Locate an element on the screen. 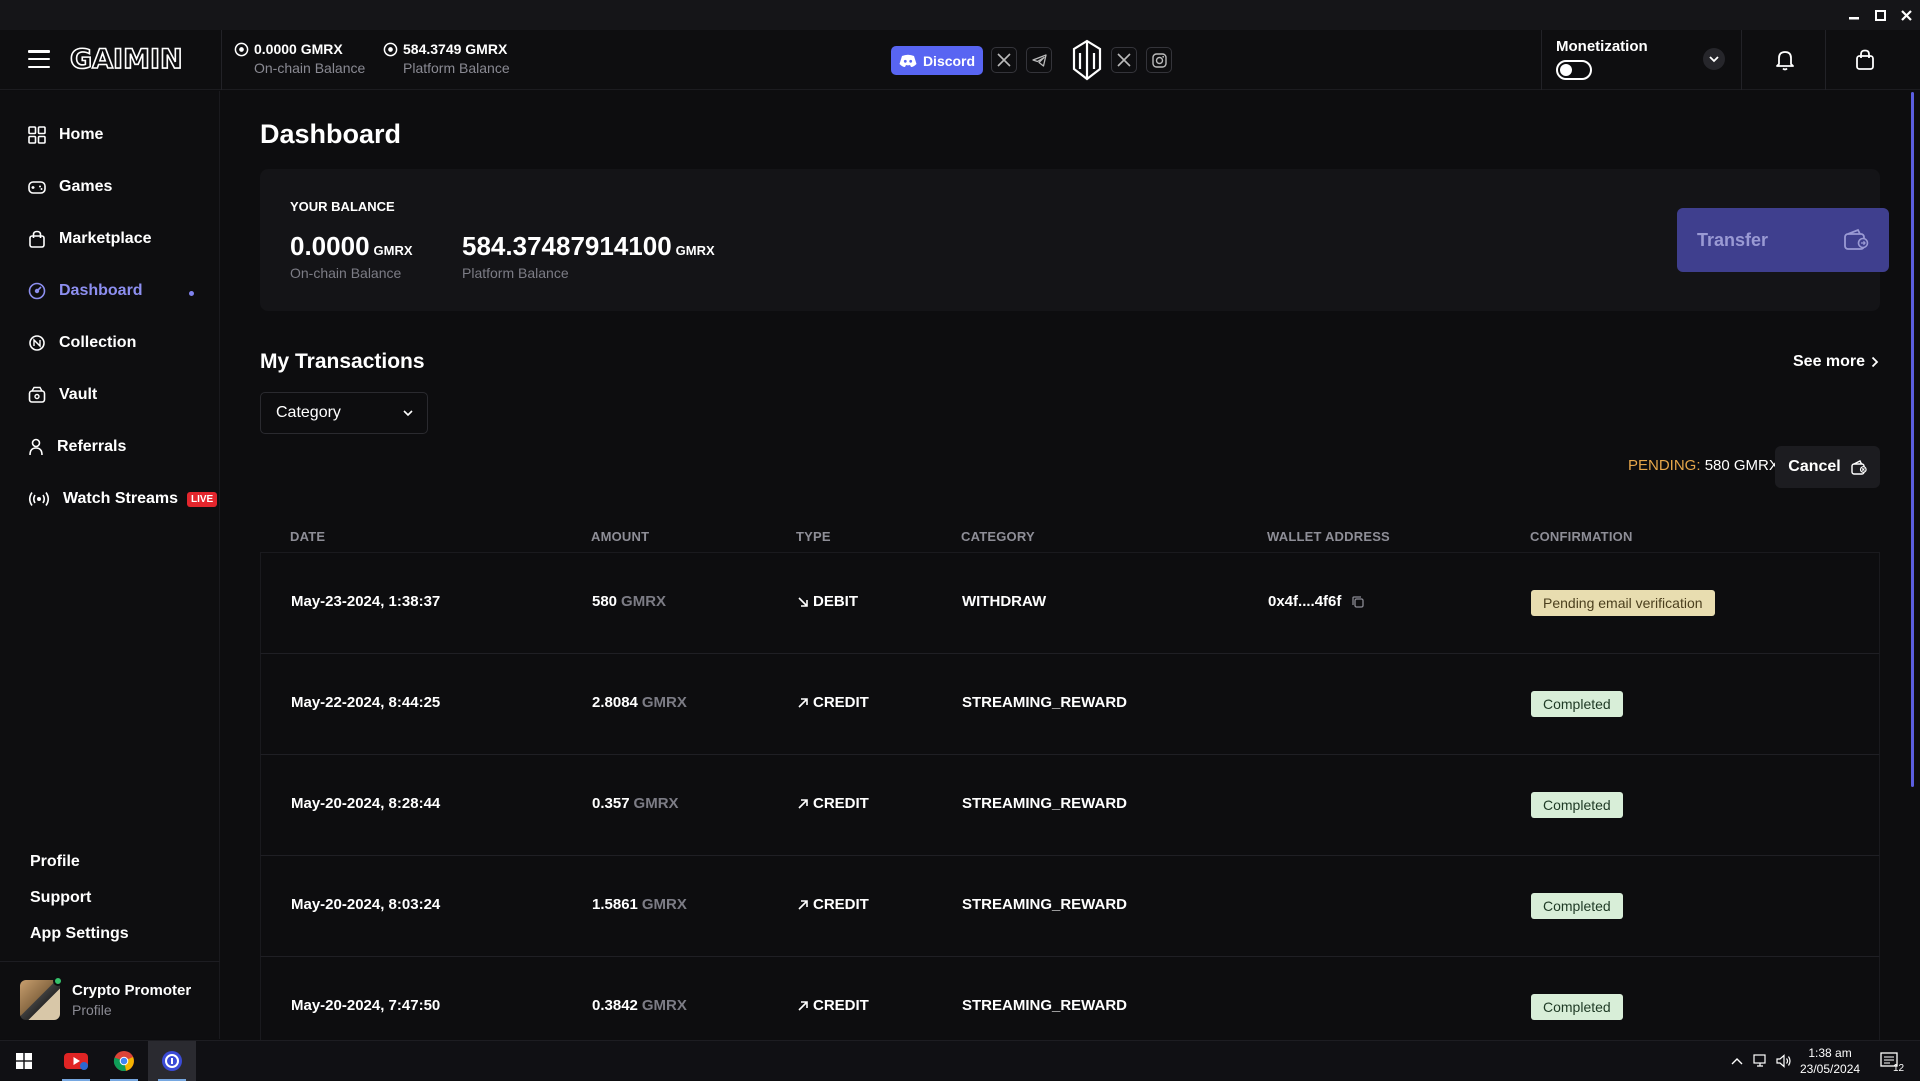 Image resolution: width=1920 pixels, height=1081 pixels. youtube-app-icon is located at coordinates (76, 1061).